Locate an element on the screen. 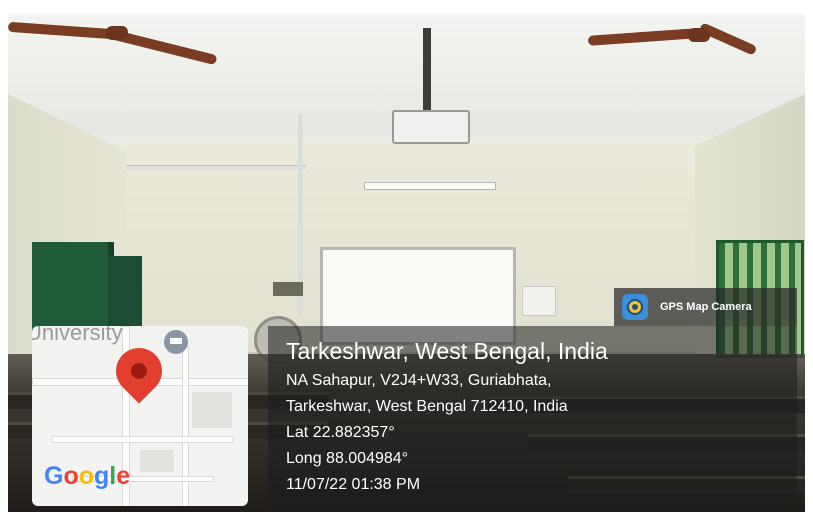 The image size is (813, 514). projector-mount is located at coordinates (427, 69).